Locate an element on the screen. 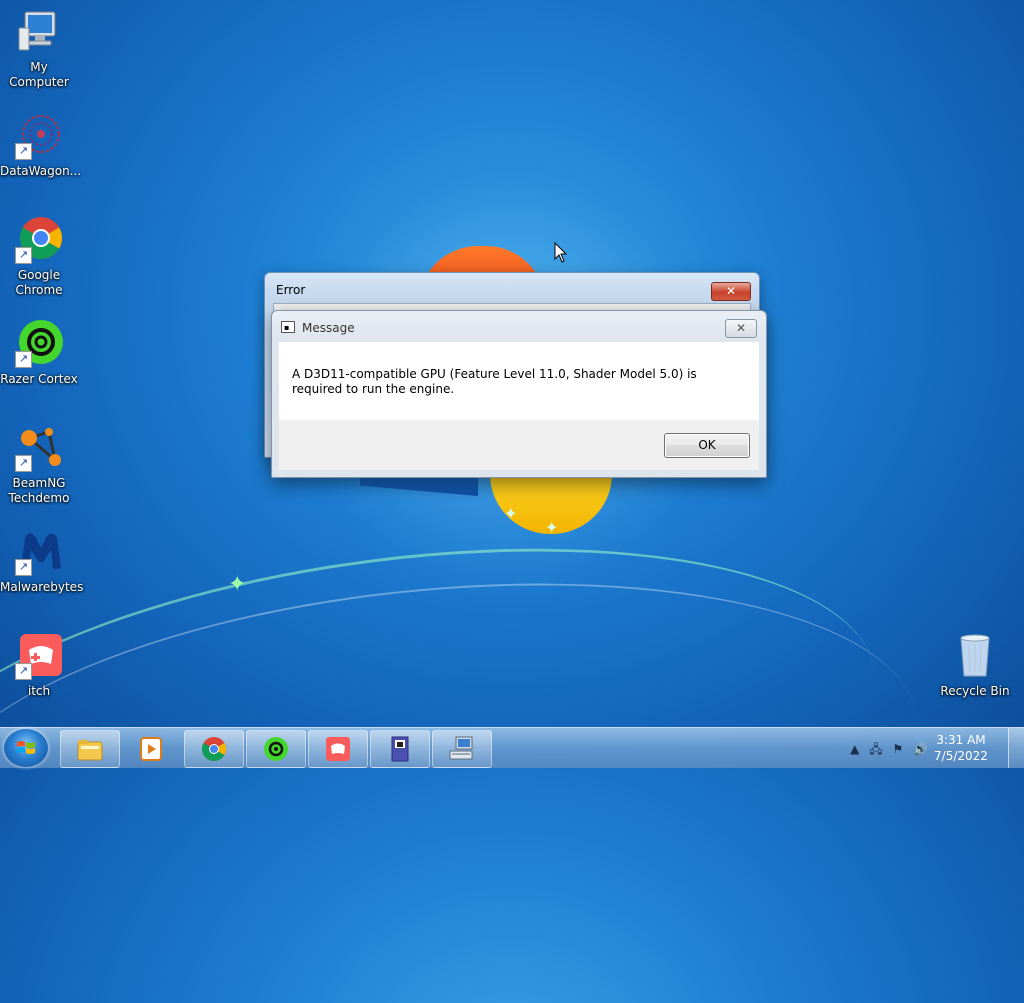 This screenshot has width=1024, height=1003. desktop-icon-label: BeamNG Techdemo is located at coordinates (39, 490).